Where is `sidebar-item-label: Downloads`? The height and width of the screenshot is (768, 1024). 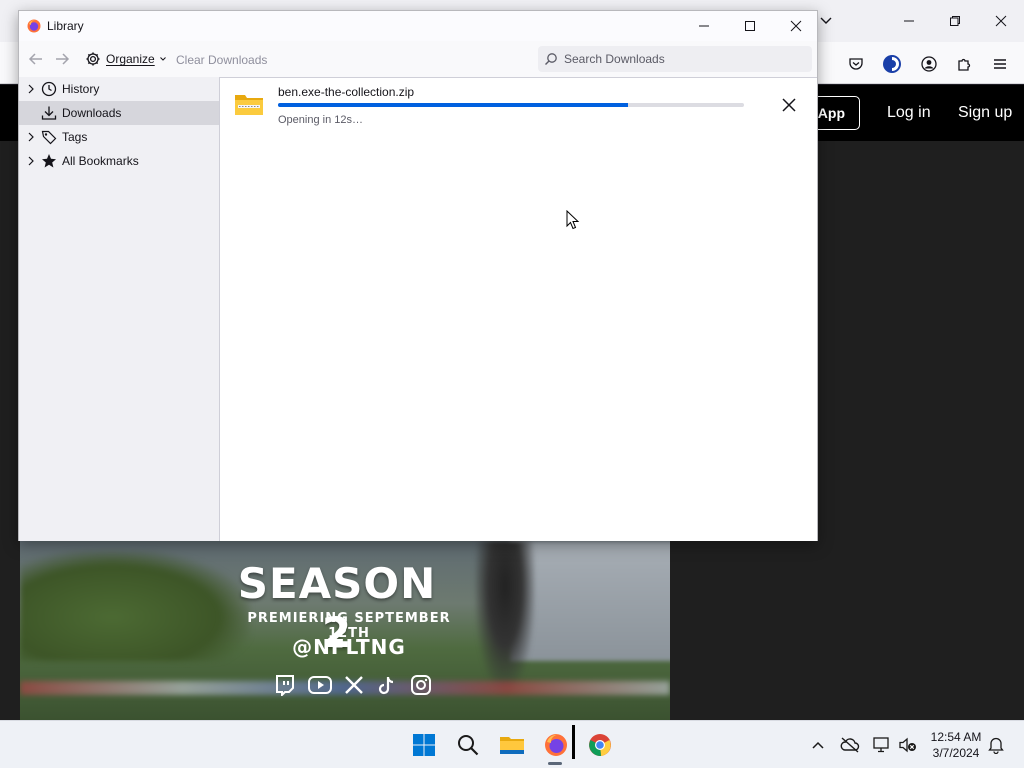
sidebar-item-label: Downloads is located at coordinates (92, 113).